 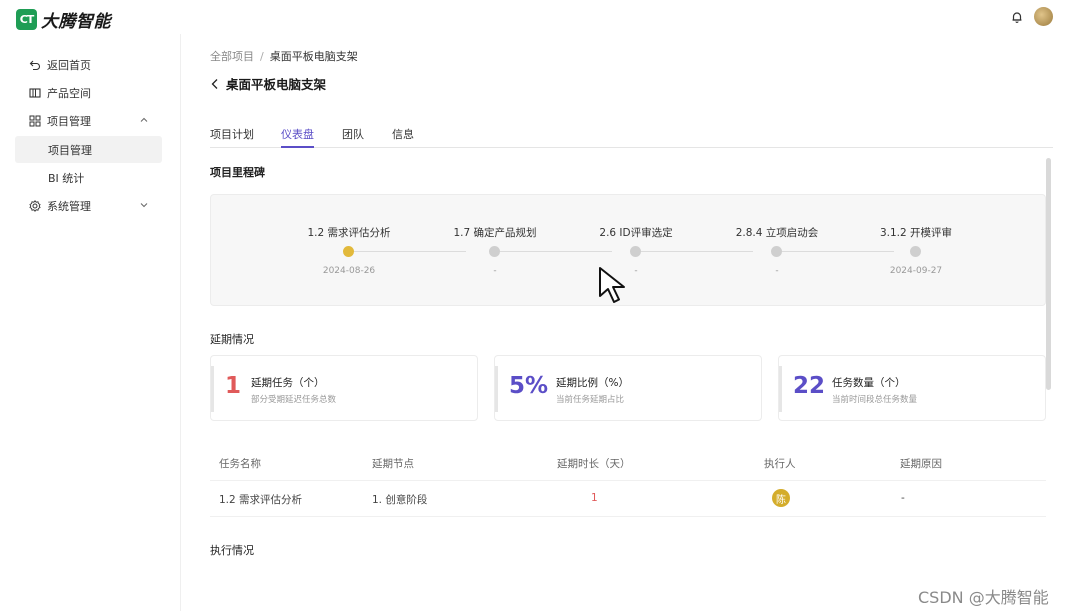 I want to click on milestone-dot-done, so click(x=348, y=251).